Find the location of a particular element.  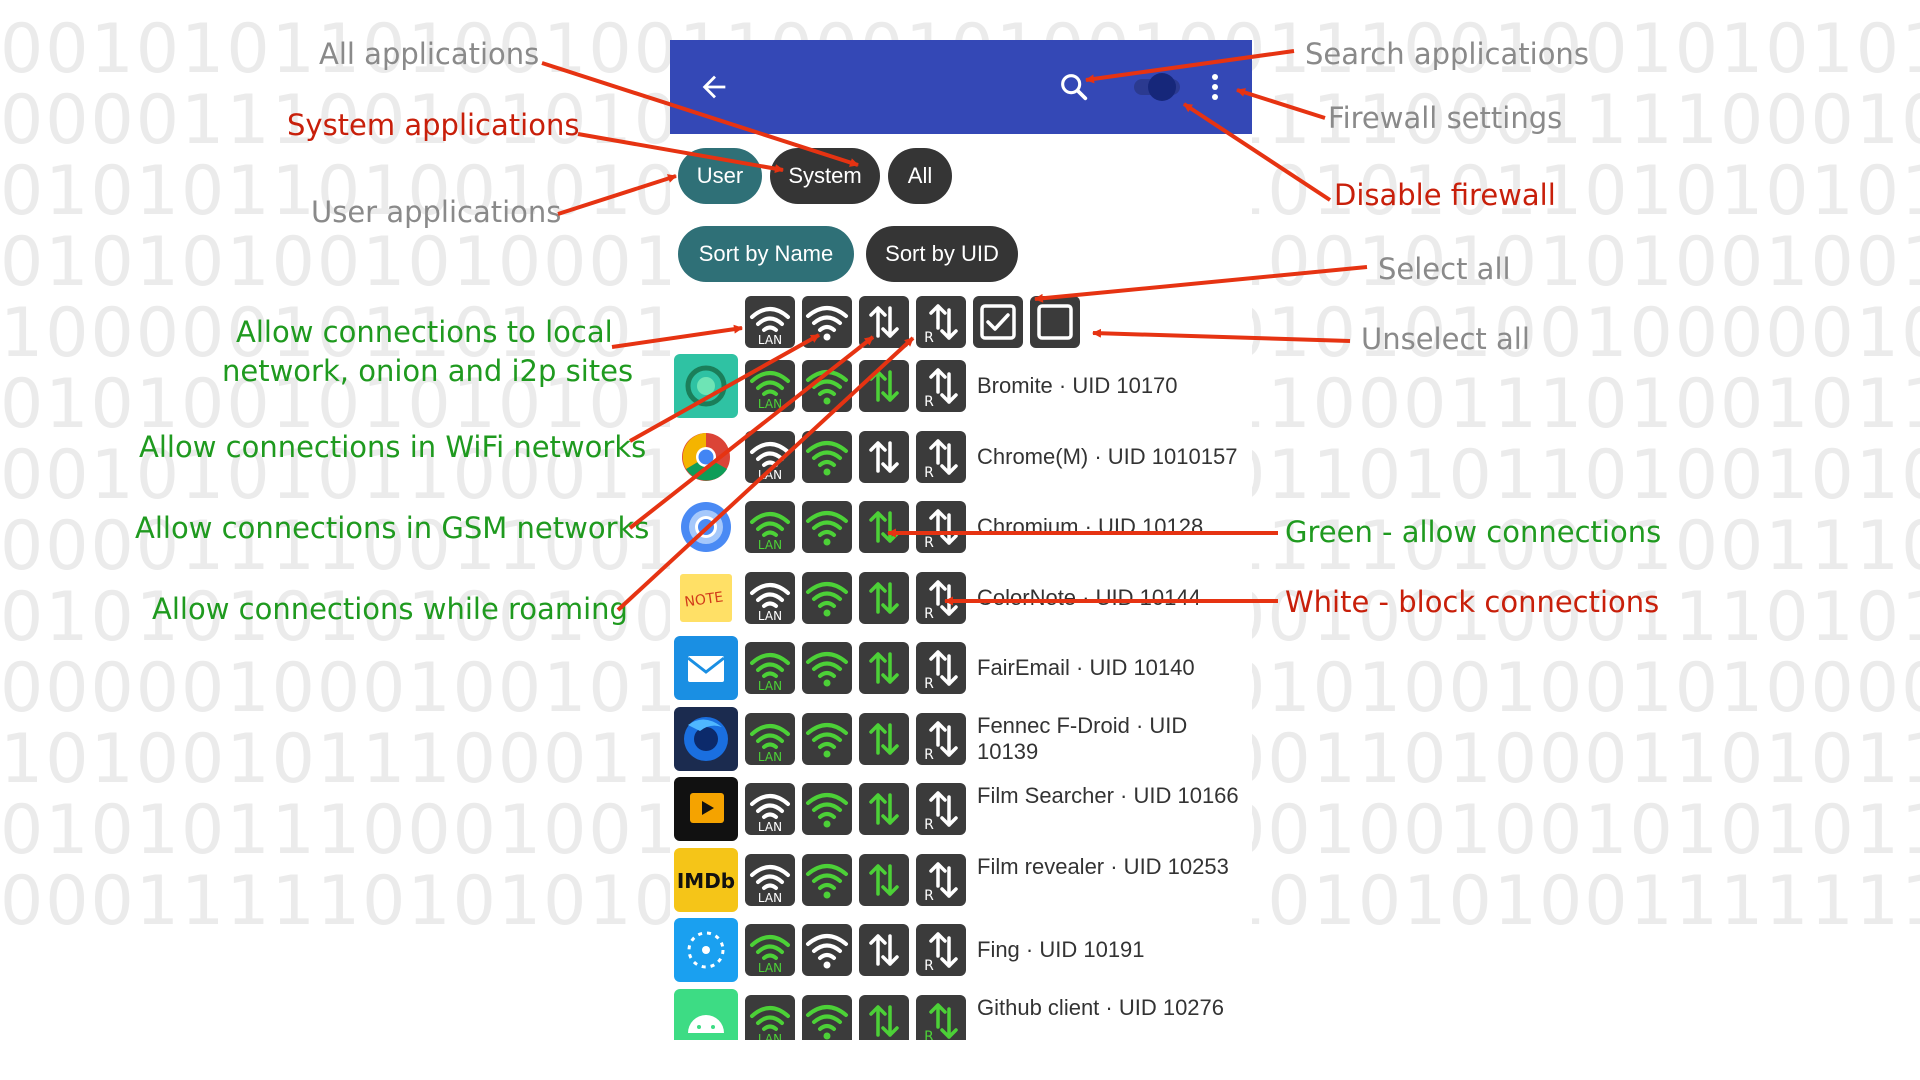

app-name-label: Fing · UID 10191 is located at coordinates (1061, 949).